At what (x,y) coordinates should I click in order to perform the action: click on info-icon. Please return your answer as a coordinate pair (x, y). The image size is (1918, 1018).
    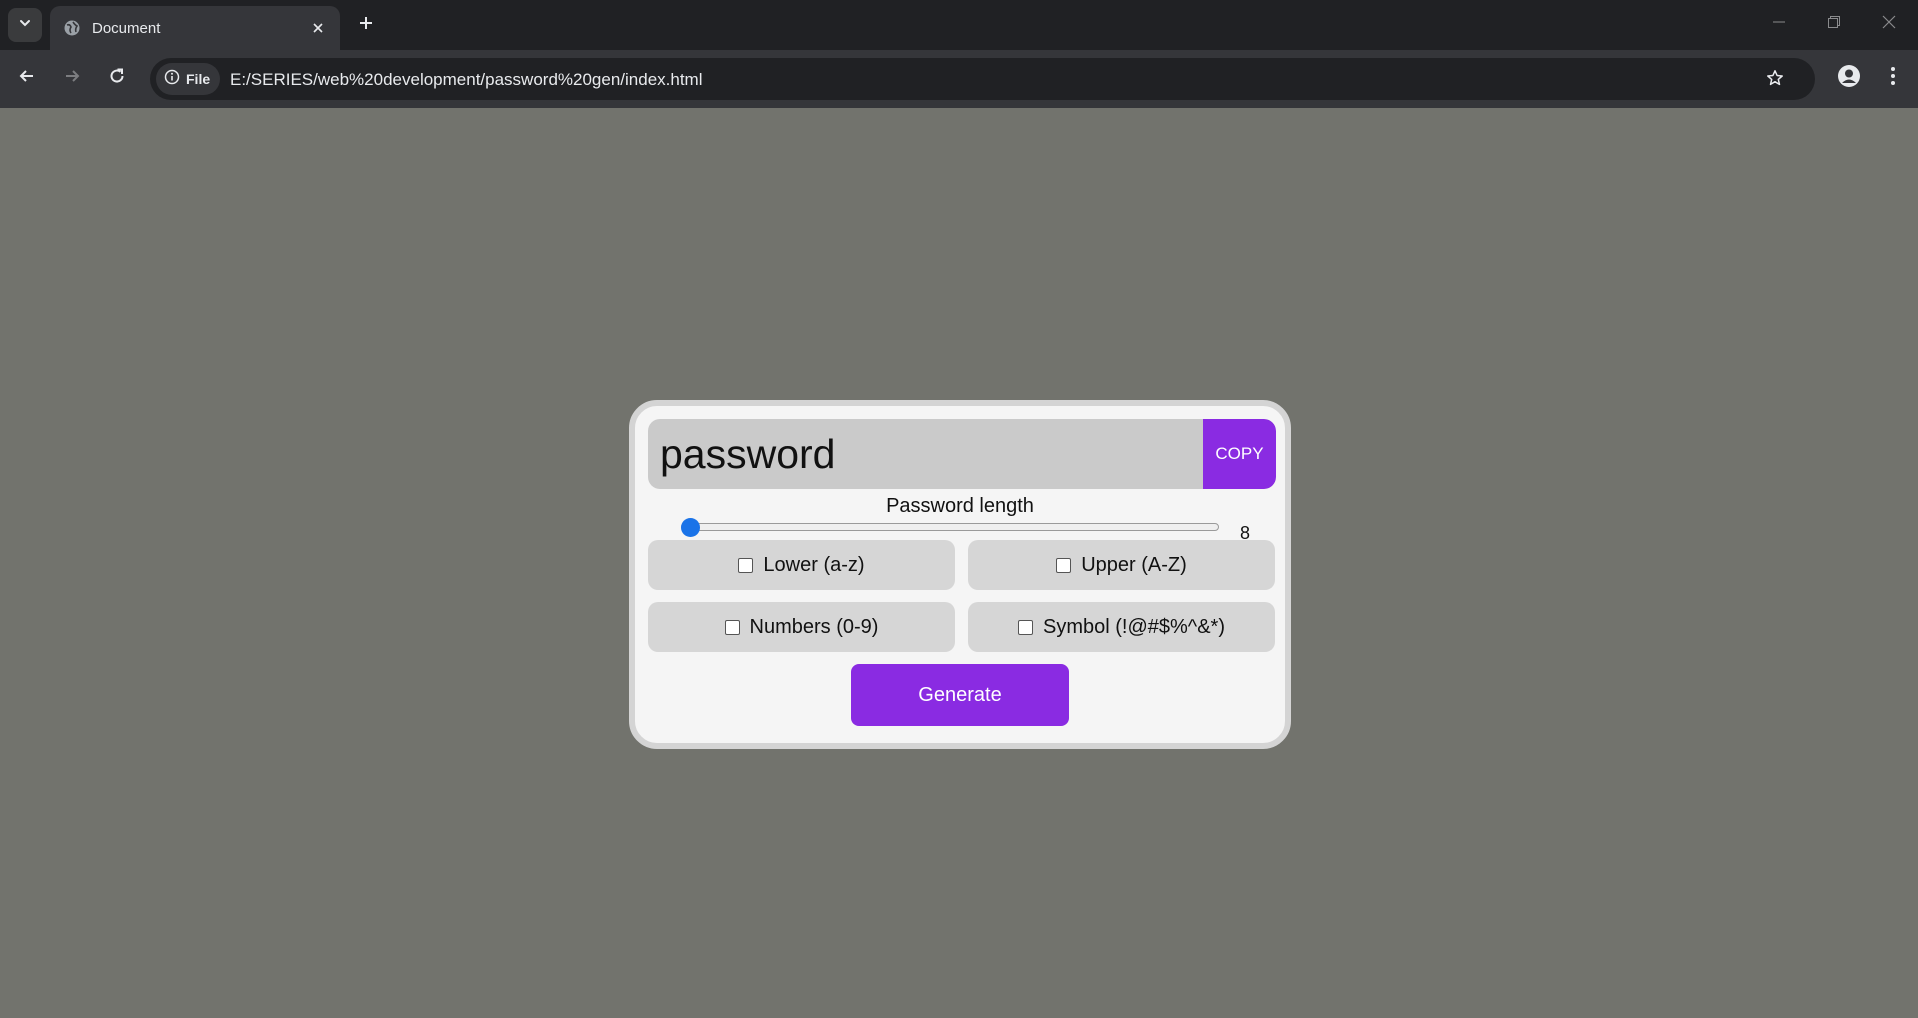
    Looking at the image, I should click on (172, 79).